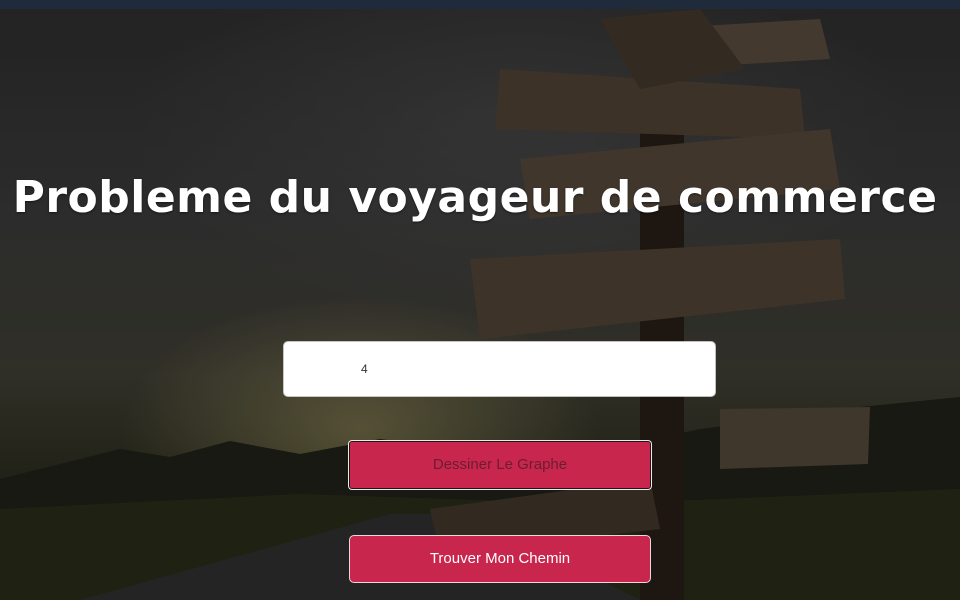  Describe the element at coordinates (480, 4) in the screenshot. I see `top-strip` at that location.